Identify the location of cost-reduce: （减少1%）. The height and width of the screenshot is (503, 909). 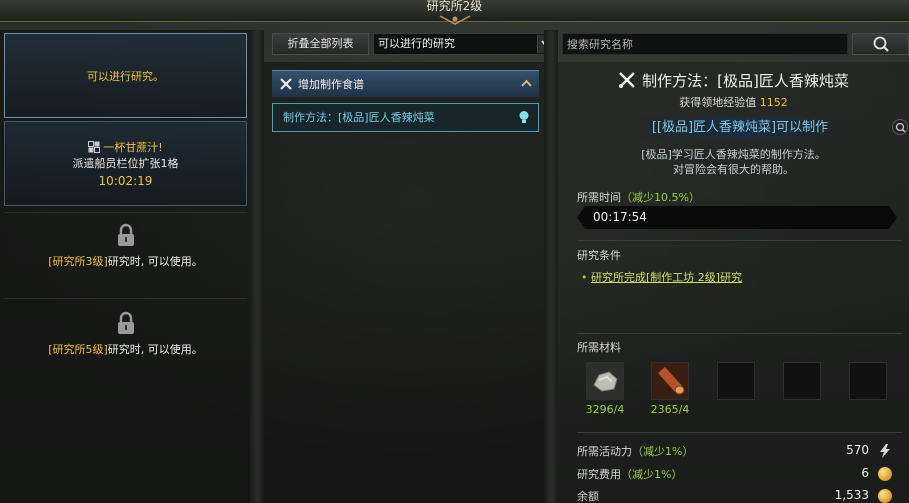
(652, 474).